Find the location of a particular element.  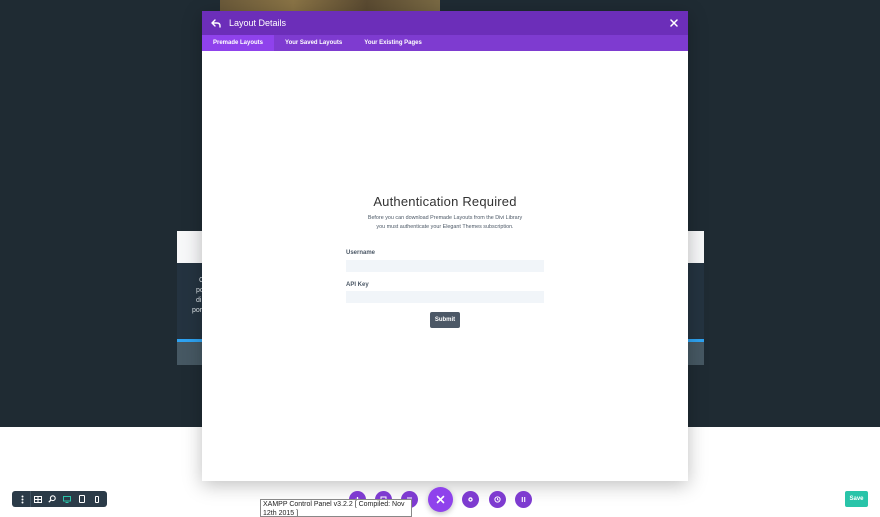

phone-icon is located at coordinates (96, 499).